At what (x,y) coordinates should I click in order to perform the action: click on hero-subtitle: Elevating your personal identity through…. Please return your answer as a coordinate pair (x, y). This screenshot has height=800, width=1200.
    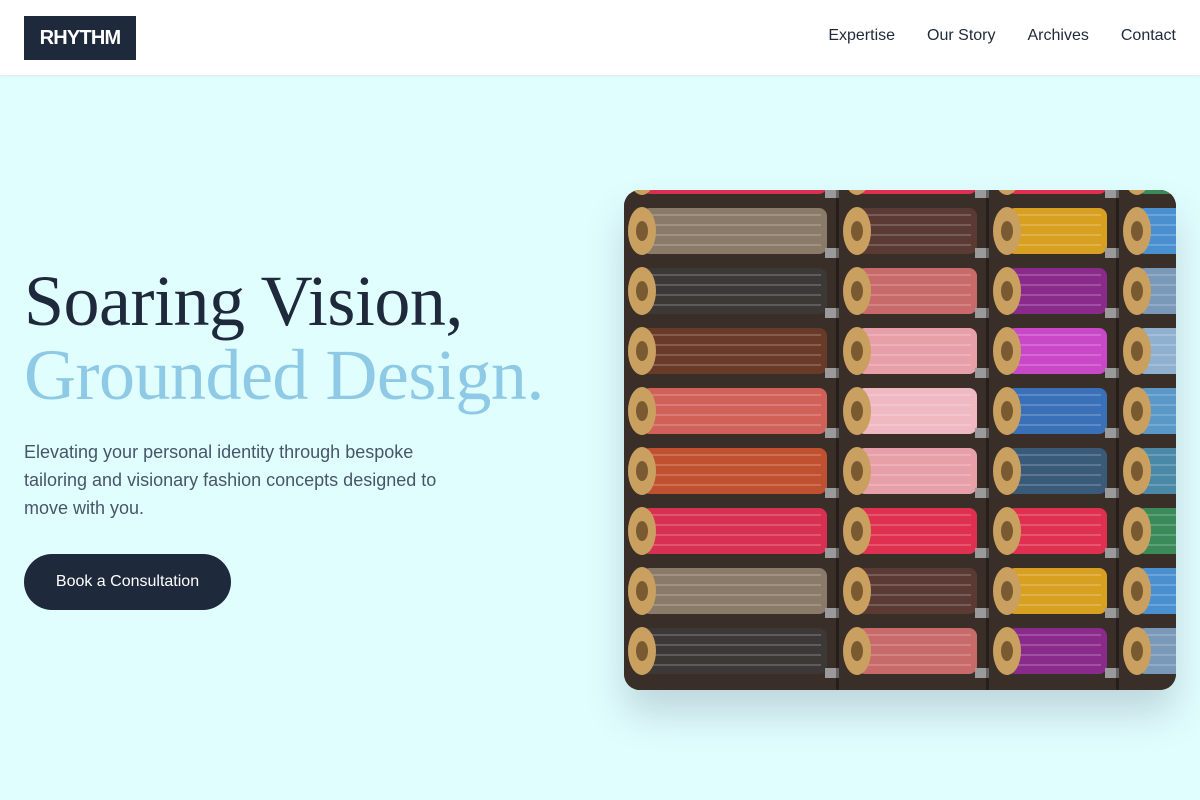
    Looking at the image, I should click on (230, 480).